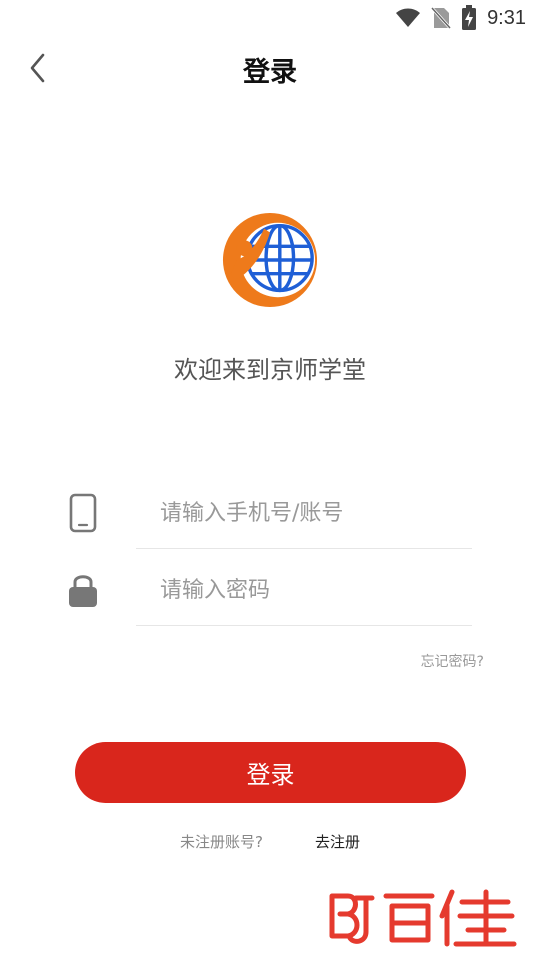  What do you see at coordinates (304, 548) in the screenshot?
I see `phone-divider` at bounding box center [304, 548].